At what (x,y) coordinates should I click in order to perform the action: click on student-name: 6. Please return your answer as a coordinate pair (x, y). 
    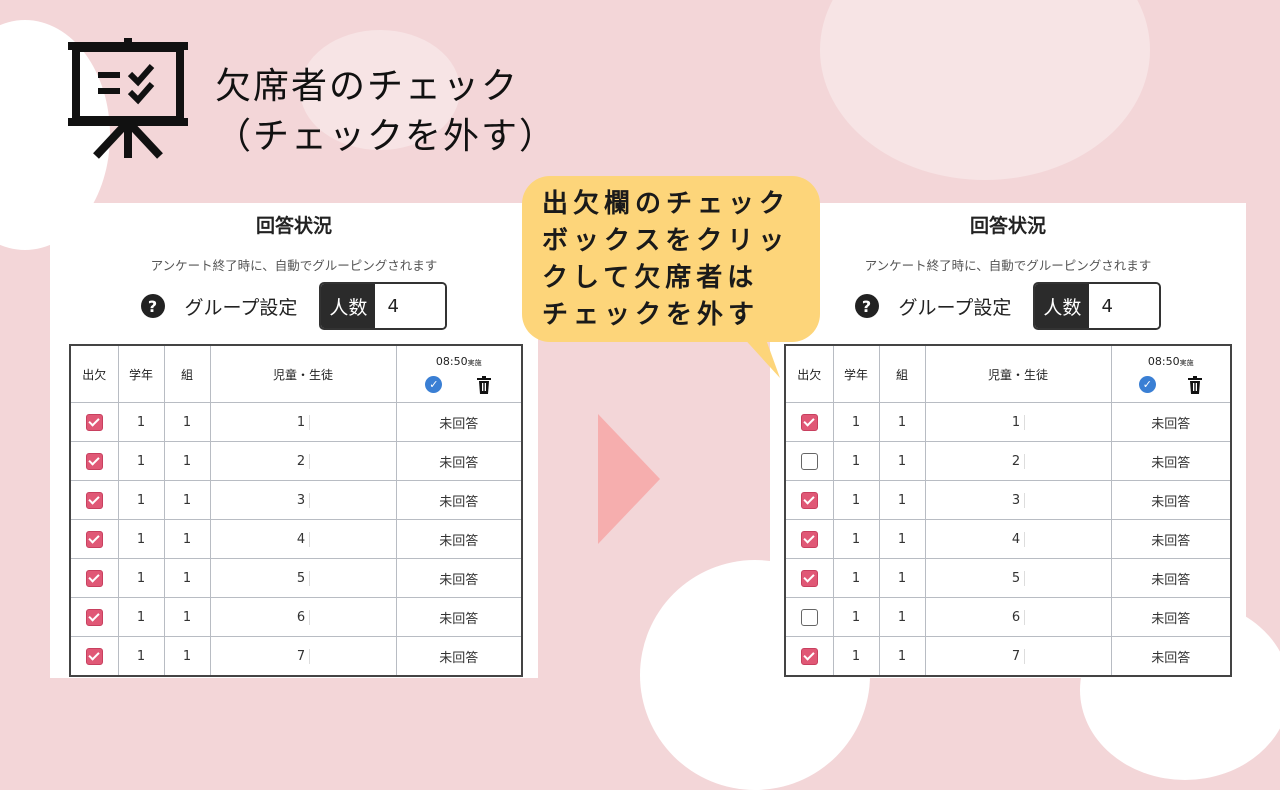
    Looking at the image, I should click on (303, 617).